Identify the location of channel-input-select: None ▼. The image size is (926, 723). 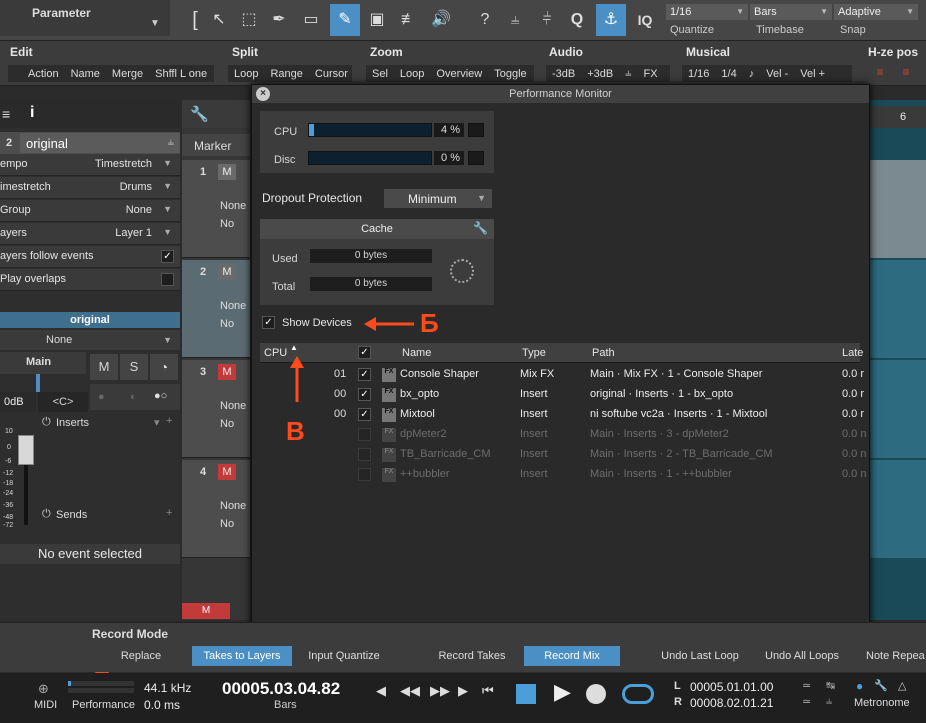
(90, 340).